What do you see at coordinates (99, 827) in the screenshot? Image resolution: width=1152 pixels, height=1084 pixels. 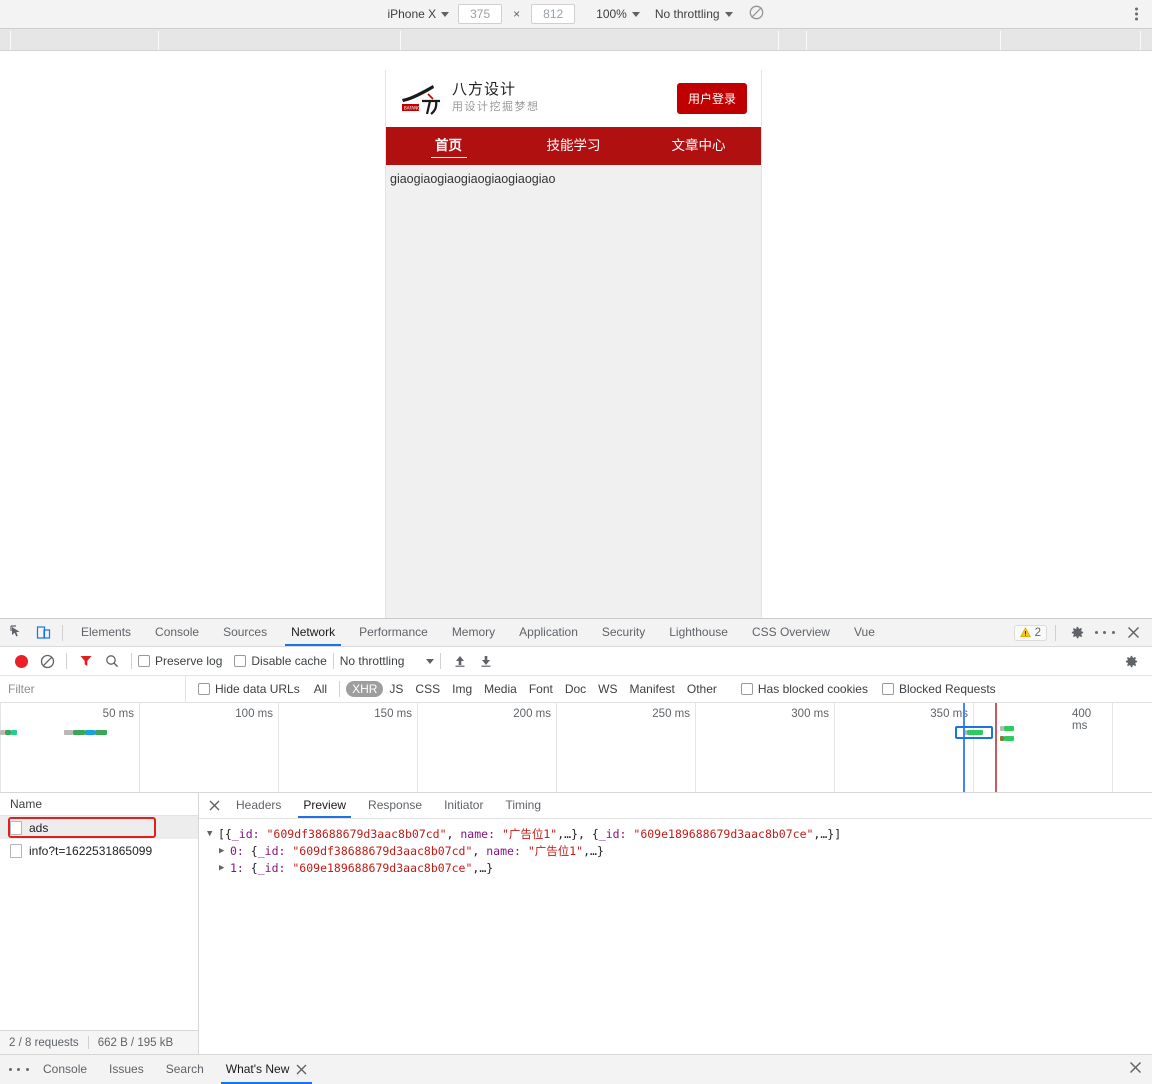 I see `table-row: ads` at bounding box center [99, 827].